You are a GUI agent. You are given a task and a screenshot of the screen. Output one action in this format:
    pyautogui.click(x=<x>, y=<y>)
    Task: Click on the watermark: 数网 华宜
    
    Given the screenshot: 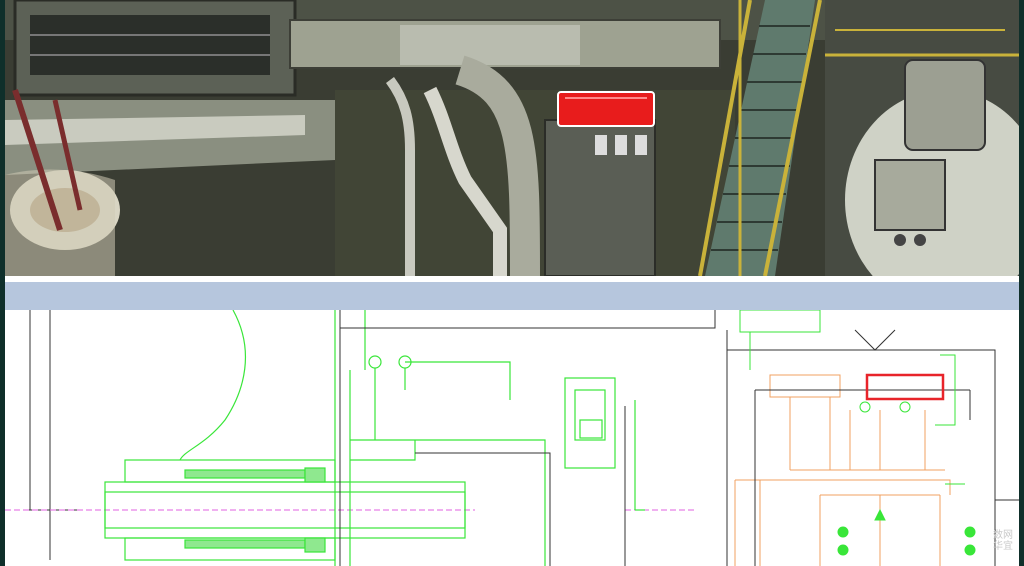 What is the action you would take?
    pyautogui.click(x=1003, y=541)
    